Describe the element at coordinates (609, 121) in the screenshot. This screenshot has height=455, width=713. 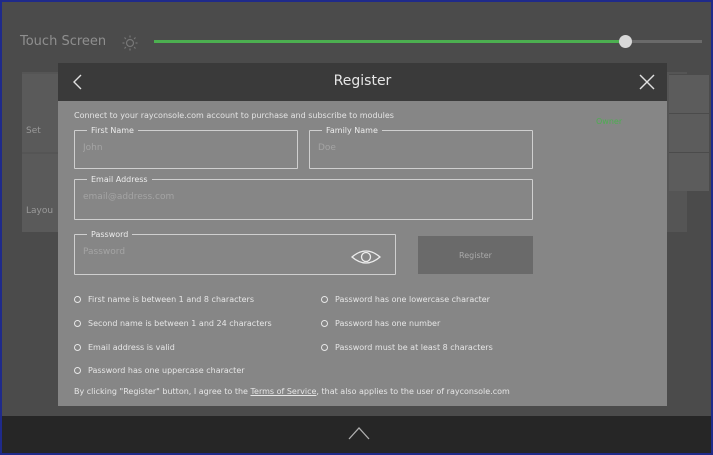
I see `owner-label: Owner` at that location.